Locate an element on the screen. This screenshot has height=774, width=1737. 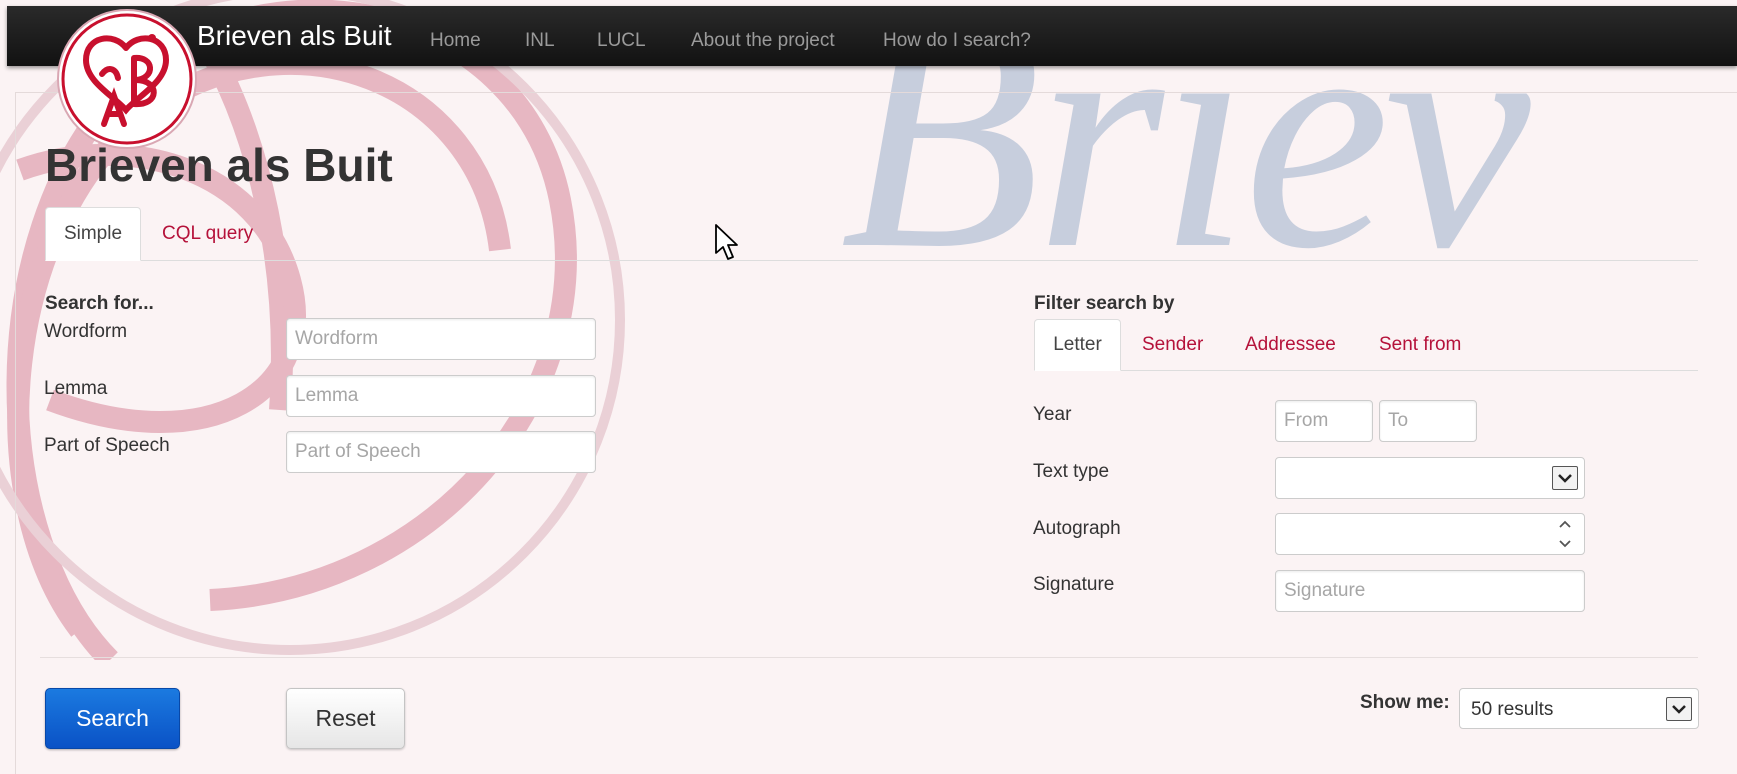
year-label: Year is located at coordinates (1052, 414).